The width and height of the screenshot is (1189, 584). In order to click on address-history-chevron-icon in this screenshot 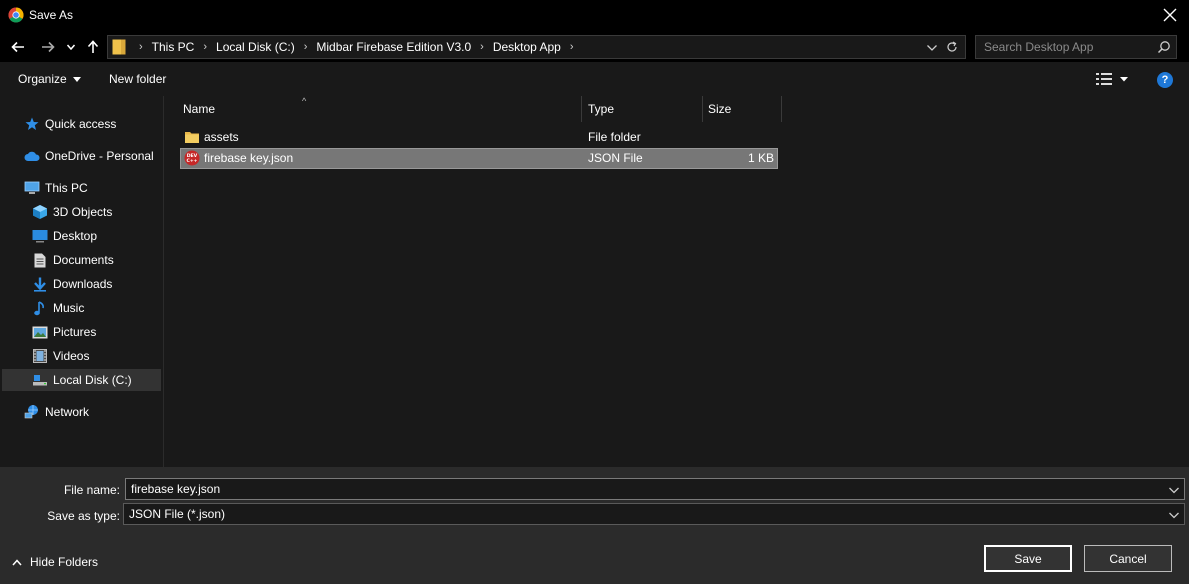, I will do `click(932, 48)`.